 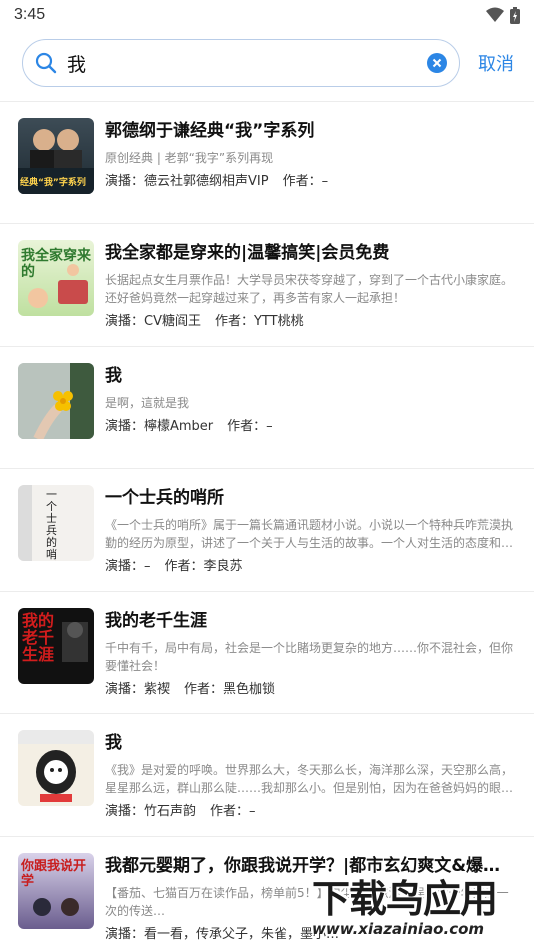 What do you see at coordinates (309, 657) in the screenshot?
I see `item-description: 千中有千，局中有局，社会是一个比賭场更复杂的地方……你不混社会，但你要懂社会！` at bounding box center [309, 657].